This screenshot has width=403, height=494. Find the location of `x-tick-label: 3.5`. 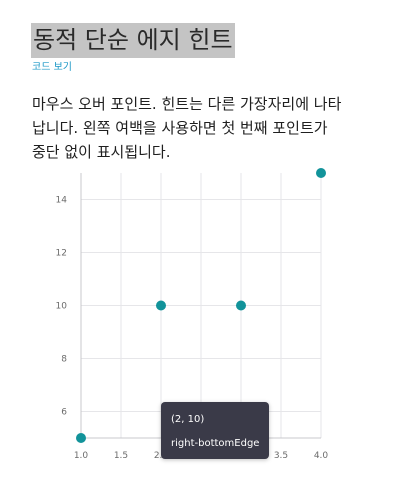

x-tick-label: 3.5 is located at coordinates (281, 456).